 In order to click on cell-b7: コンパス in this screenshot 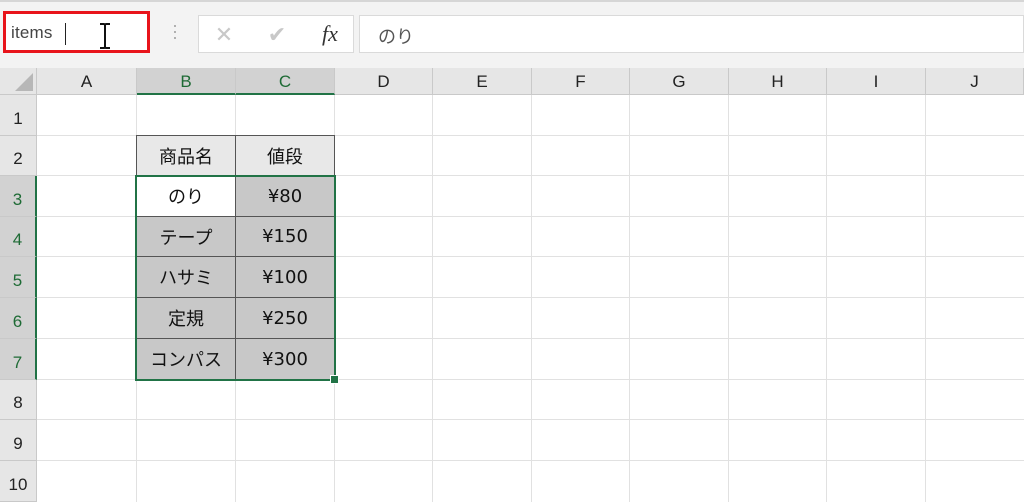, I will do `click(186, 359)`.